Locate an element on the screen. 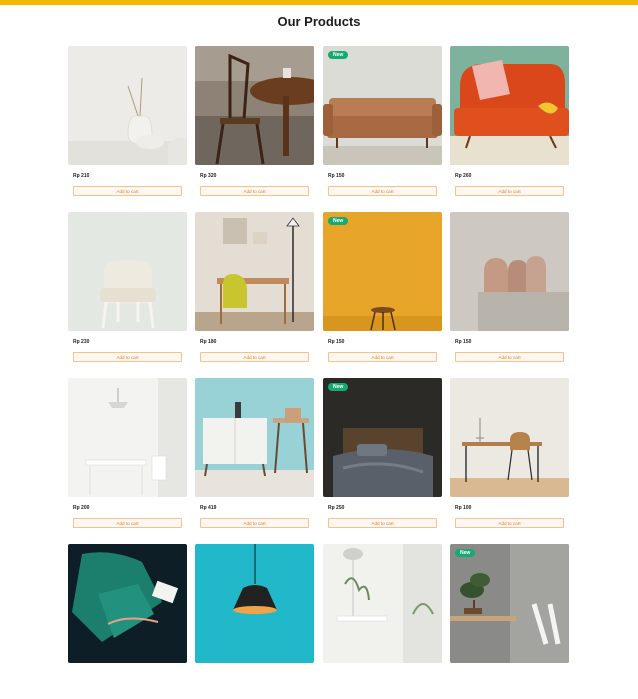 Image resolution: width=638 pixels, height=699 pixels. product-image-armchair is located at coordinates (127, 271).